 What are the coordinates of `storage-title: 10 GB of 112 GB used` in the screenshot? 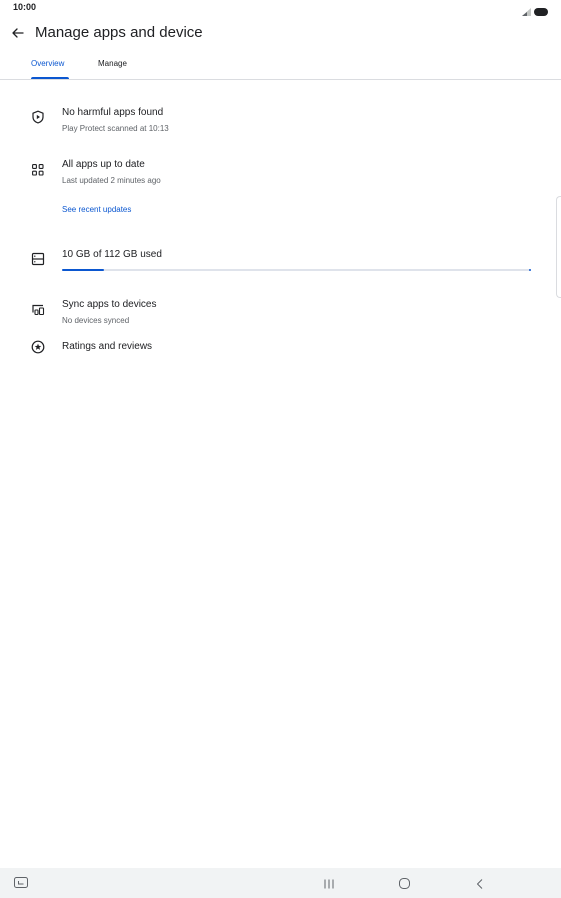 It's located at (112, 254).